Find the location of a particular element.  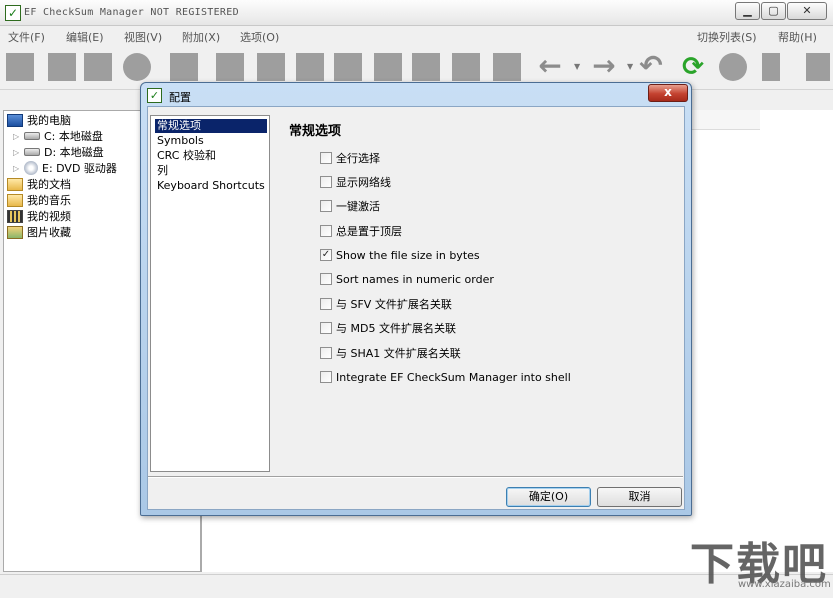

tree-item-label: 我的音乐 is located at coordinates (49, 200).